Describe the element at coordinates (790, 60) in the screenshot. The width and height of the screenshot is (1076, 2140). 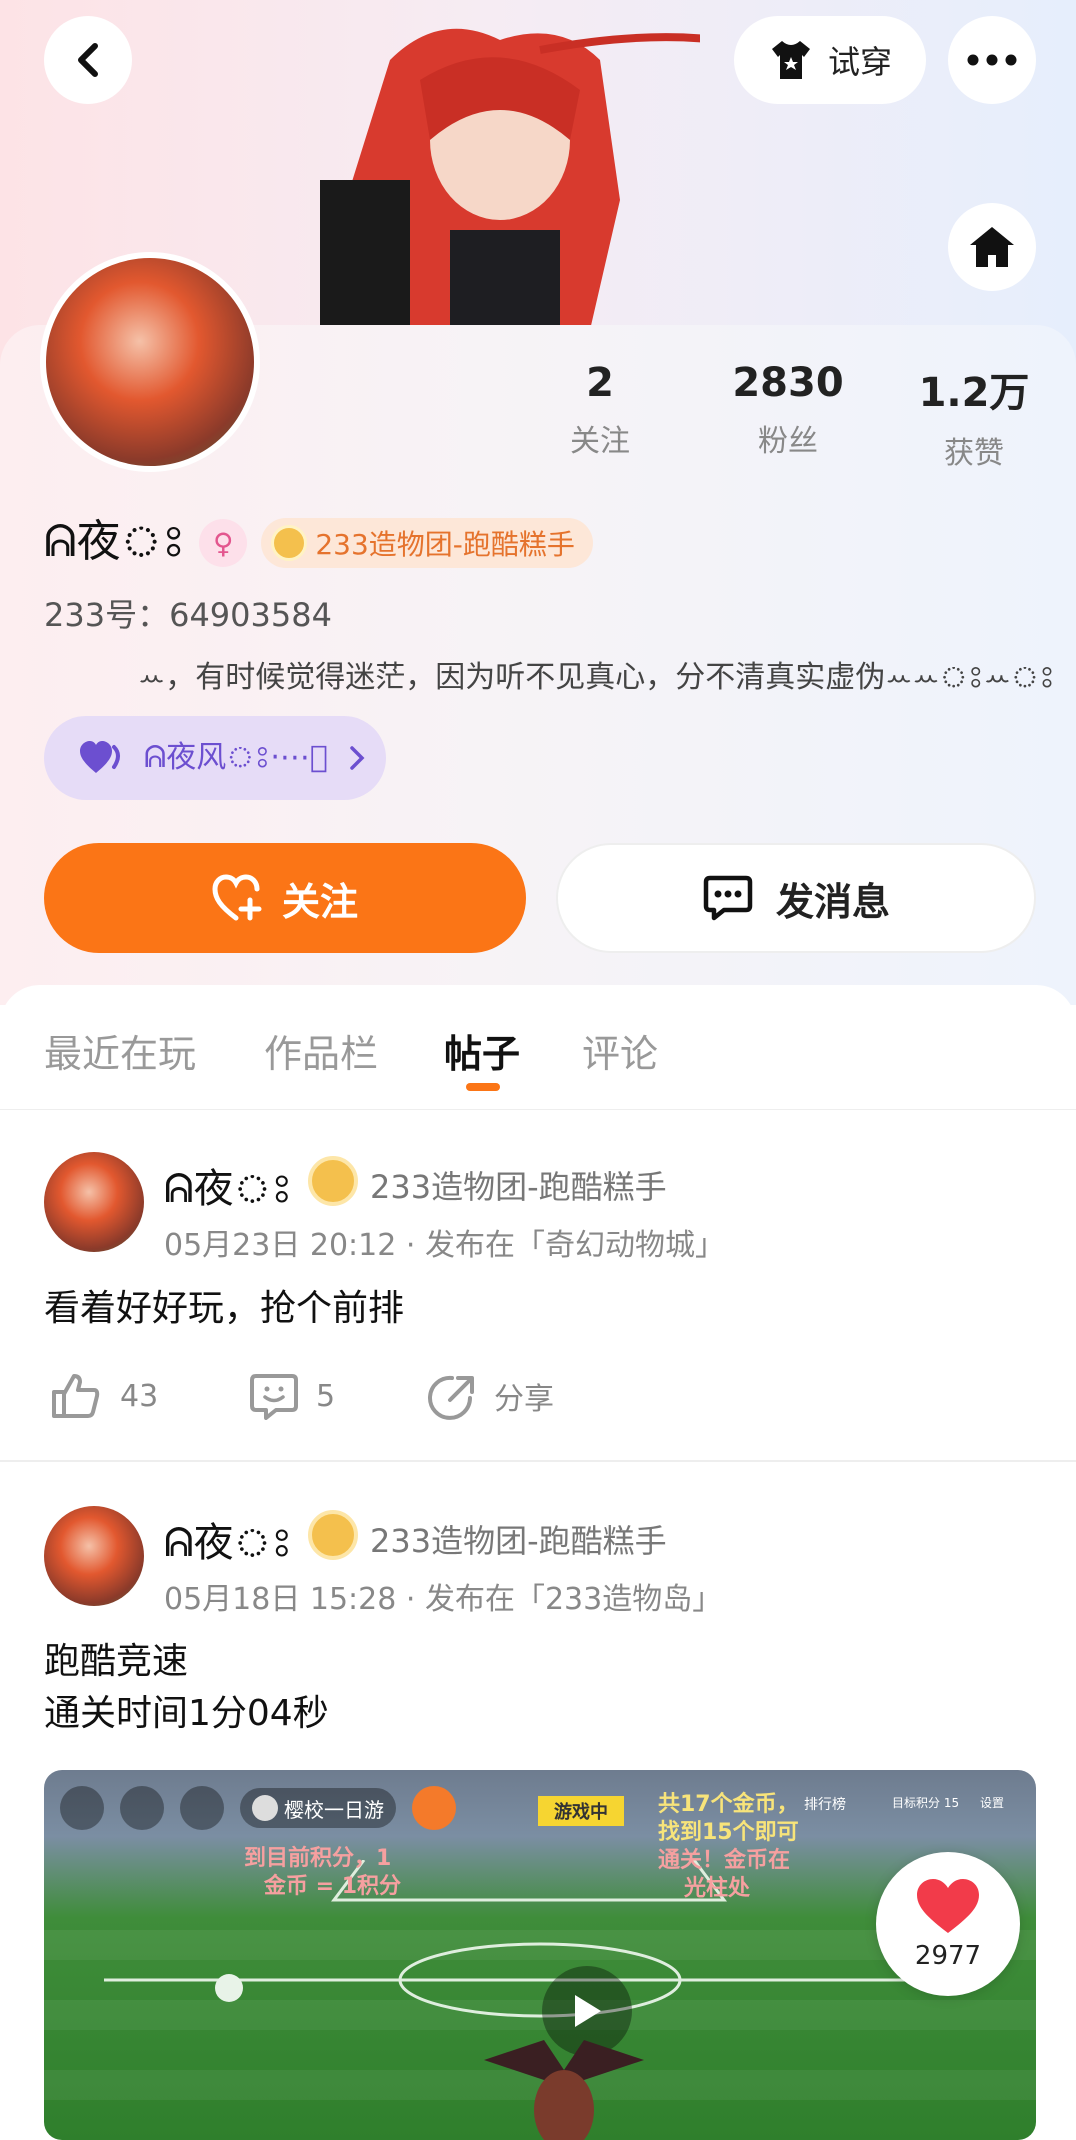
I see `tshirt-icon` at that location.